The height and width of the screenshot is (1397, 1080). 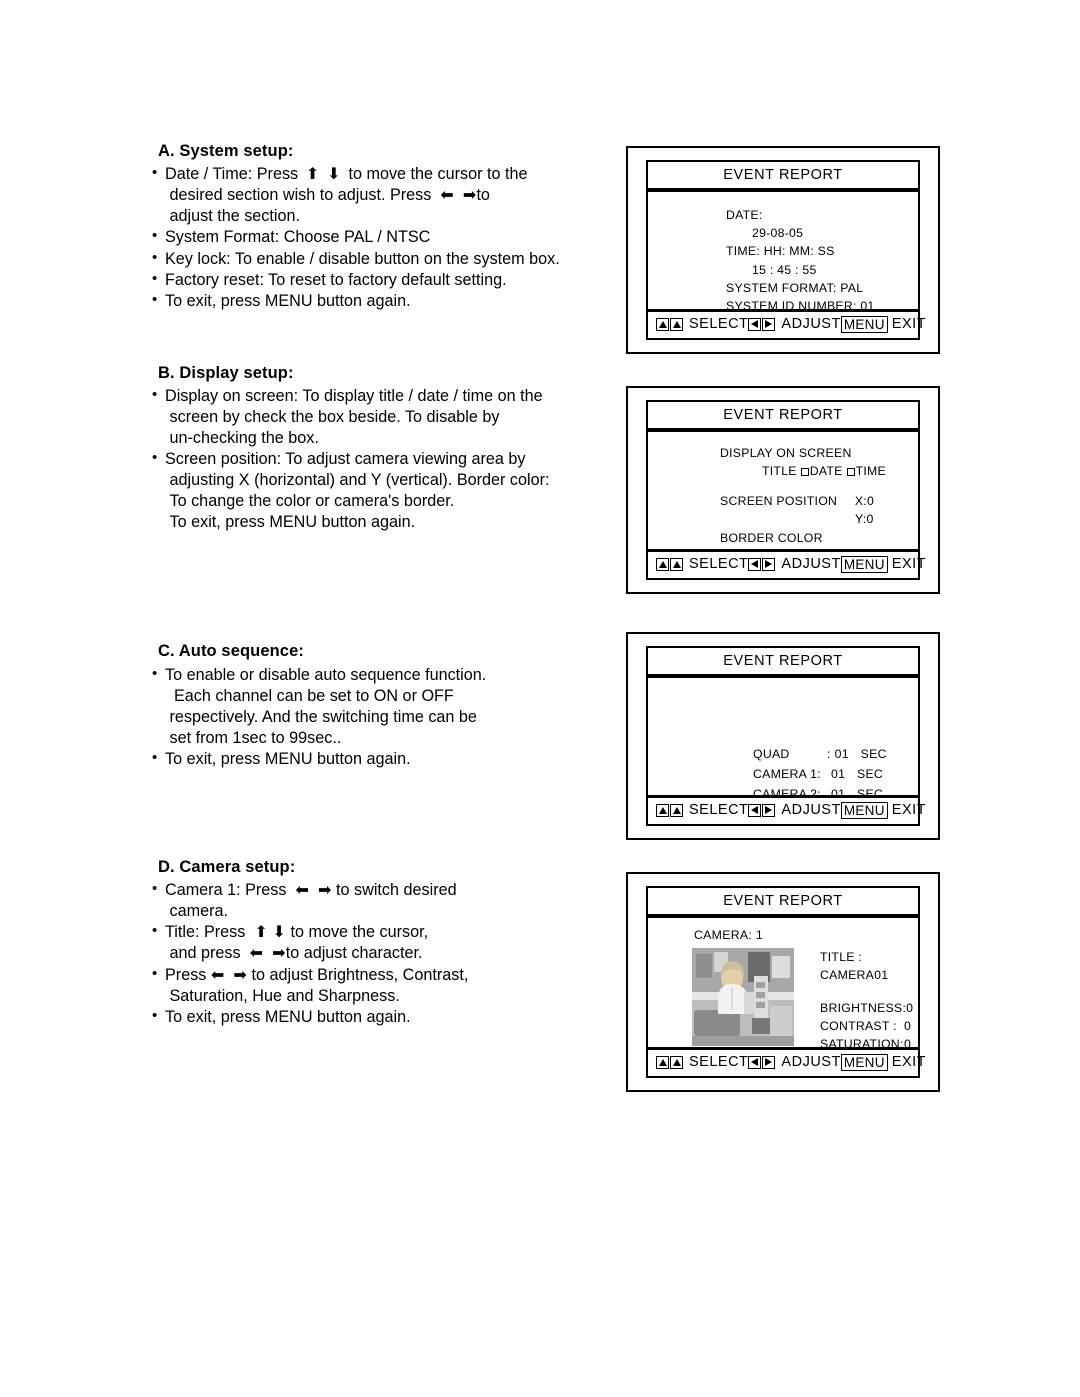 What do you see at coordinates (743, 997) in the screenshot?
I see `camera-preview-image` at bounding box center [743, 997].